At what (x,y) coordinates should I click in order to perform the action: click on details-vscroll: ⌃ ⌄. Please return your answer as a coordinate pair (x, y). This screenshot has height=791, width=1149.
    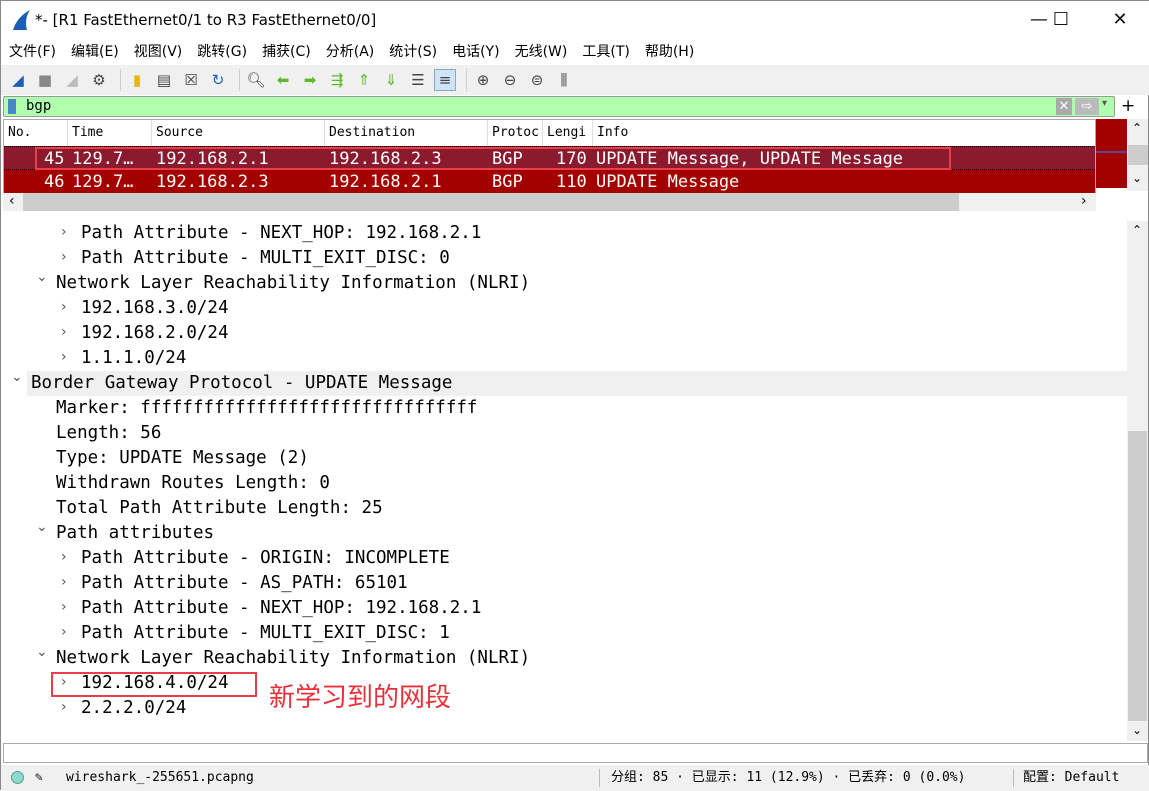
    Looking at the image, I should click on (1137, 481).